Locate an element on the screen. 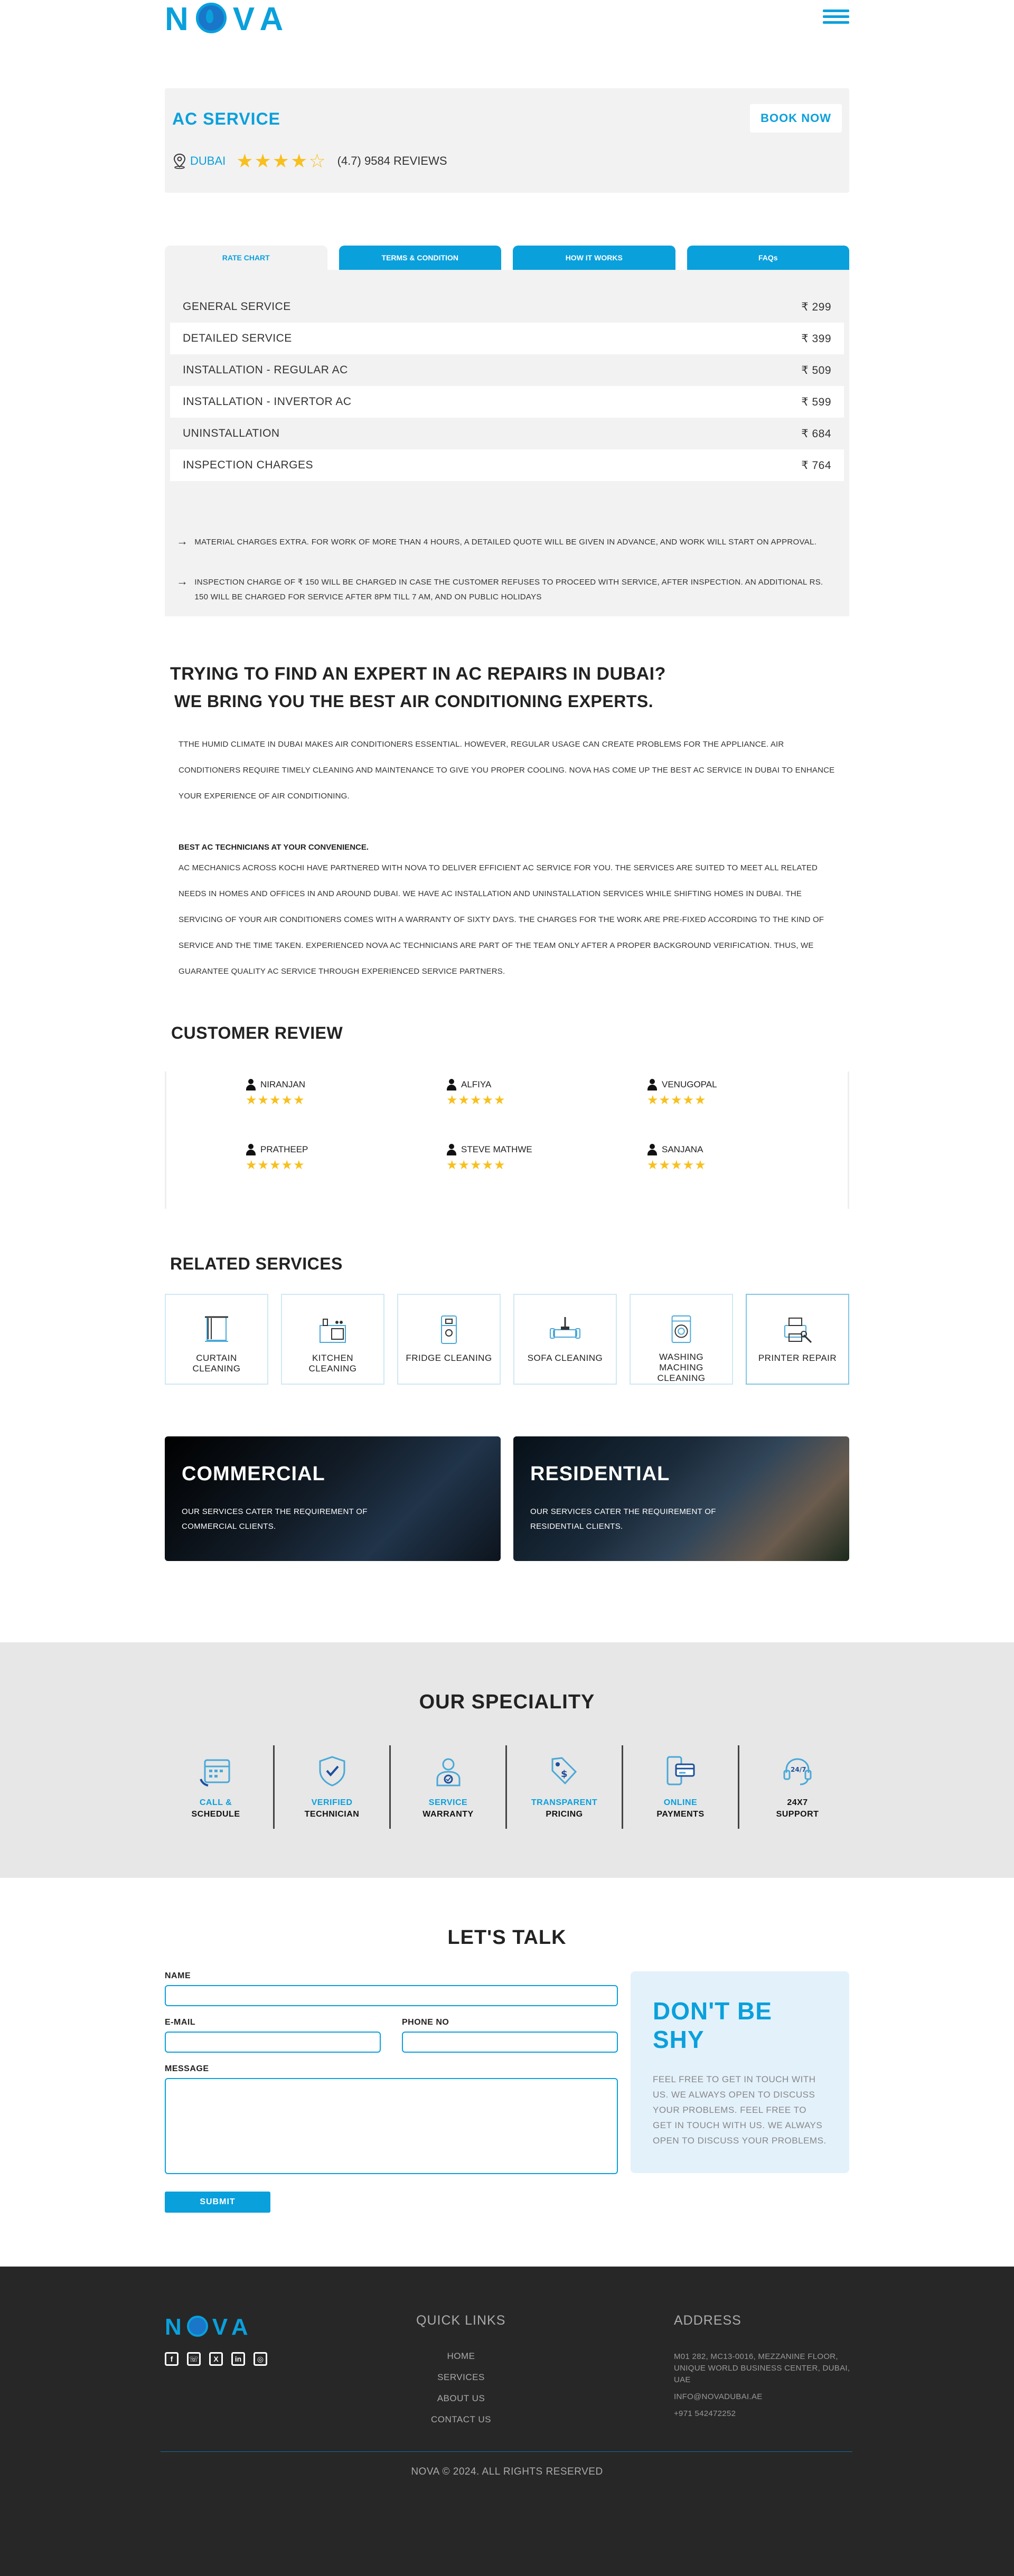 This screenshot has height=2576, width=1014. submit-button: SUBMIT is located at coordinates (217, 2202).